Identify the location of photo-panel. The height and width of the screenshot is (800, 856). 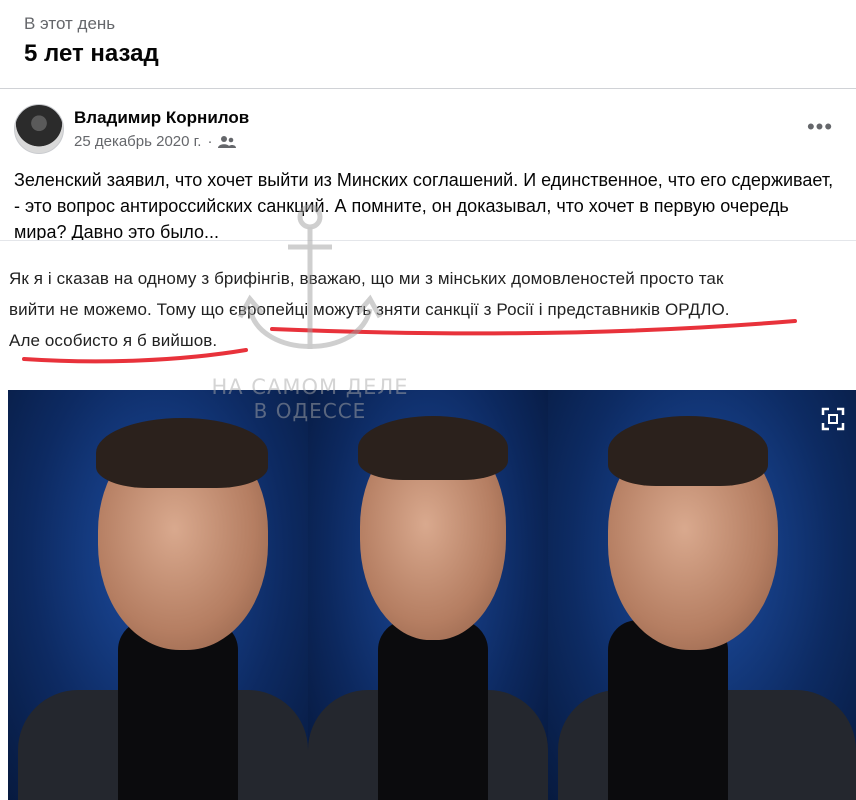
(428, 595).